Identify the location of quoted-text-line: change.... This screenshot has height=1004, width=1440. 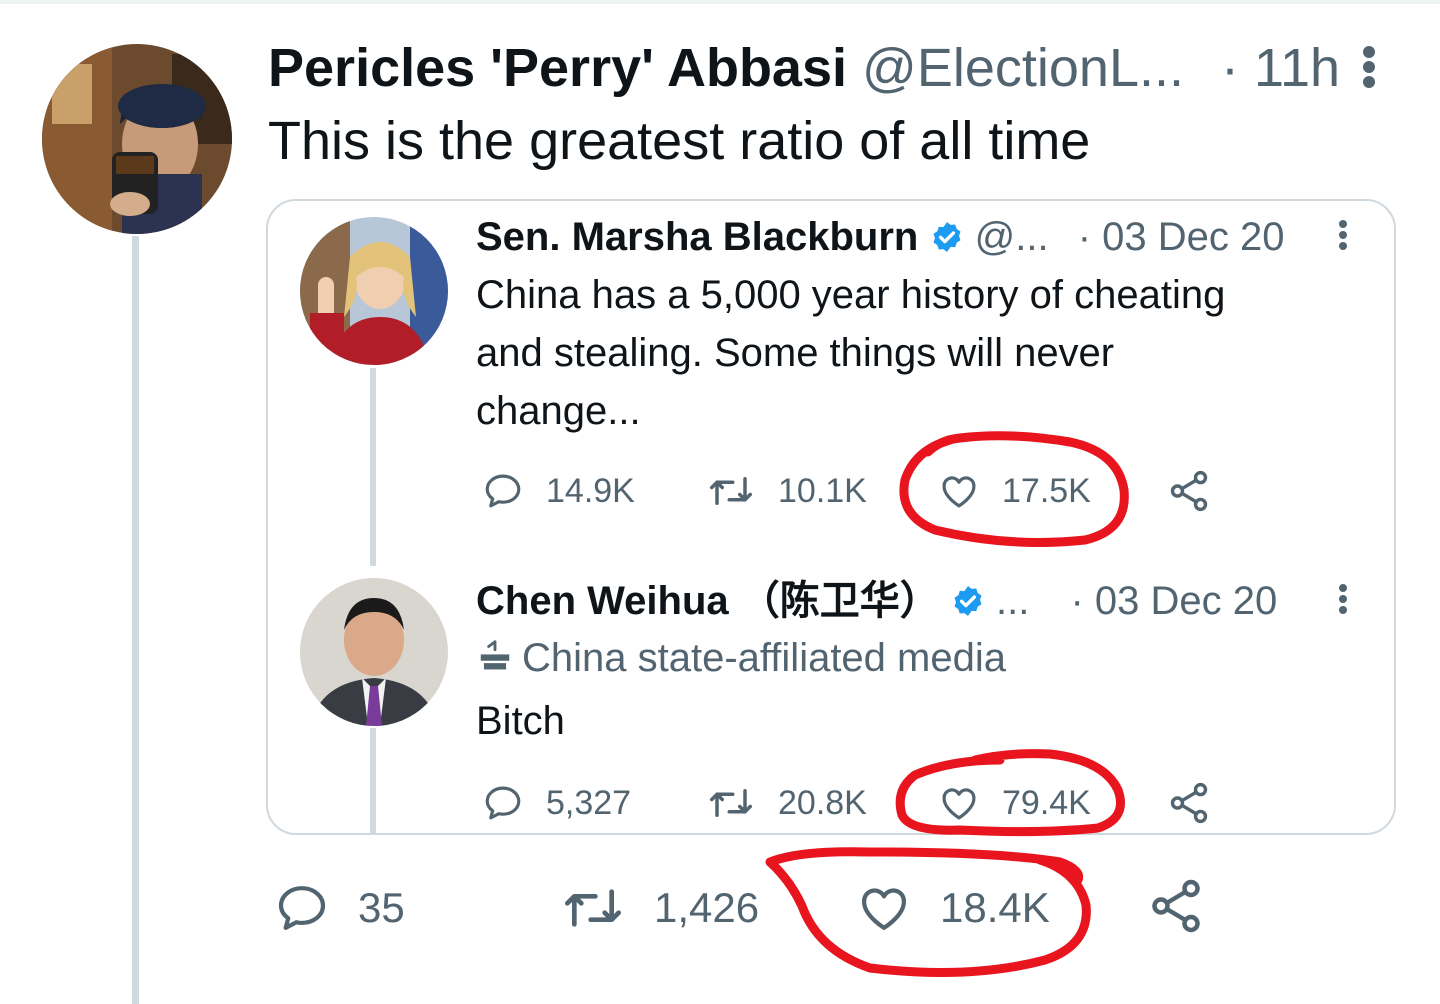
(558, 411).